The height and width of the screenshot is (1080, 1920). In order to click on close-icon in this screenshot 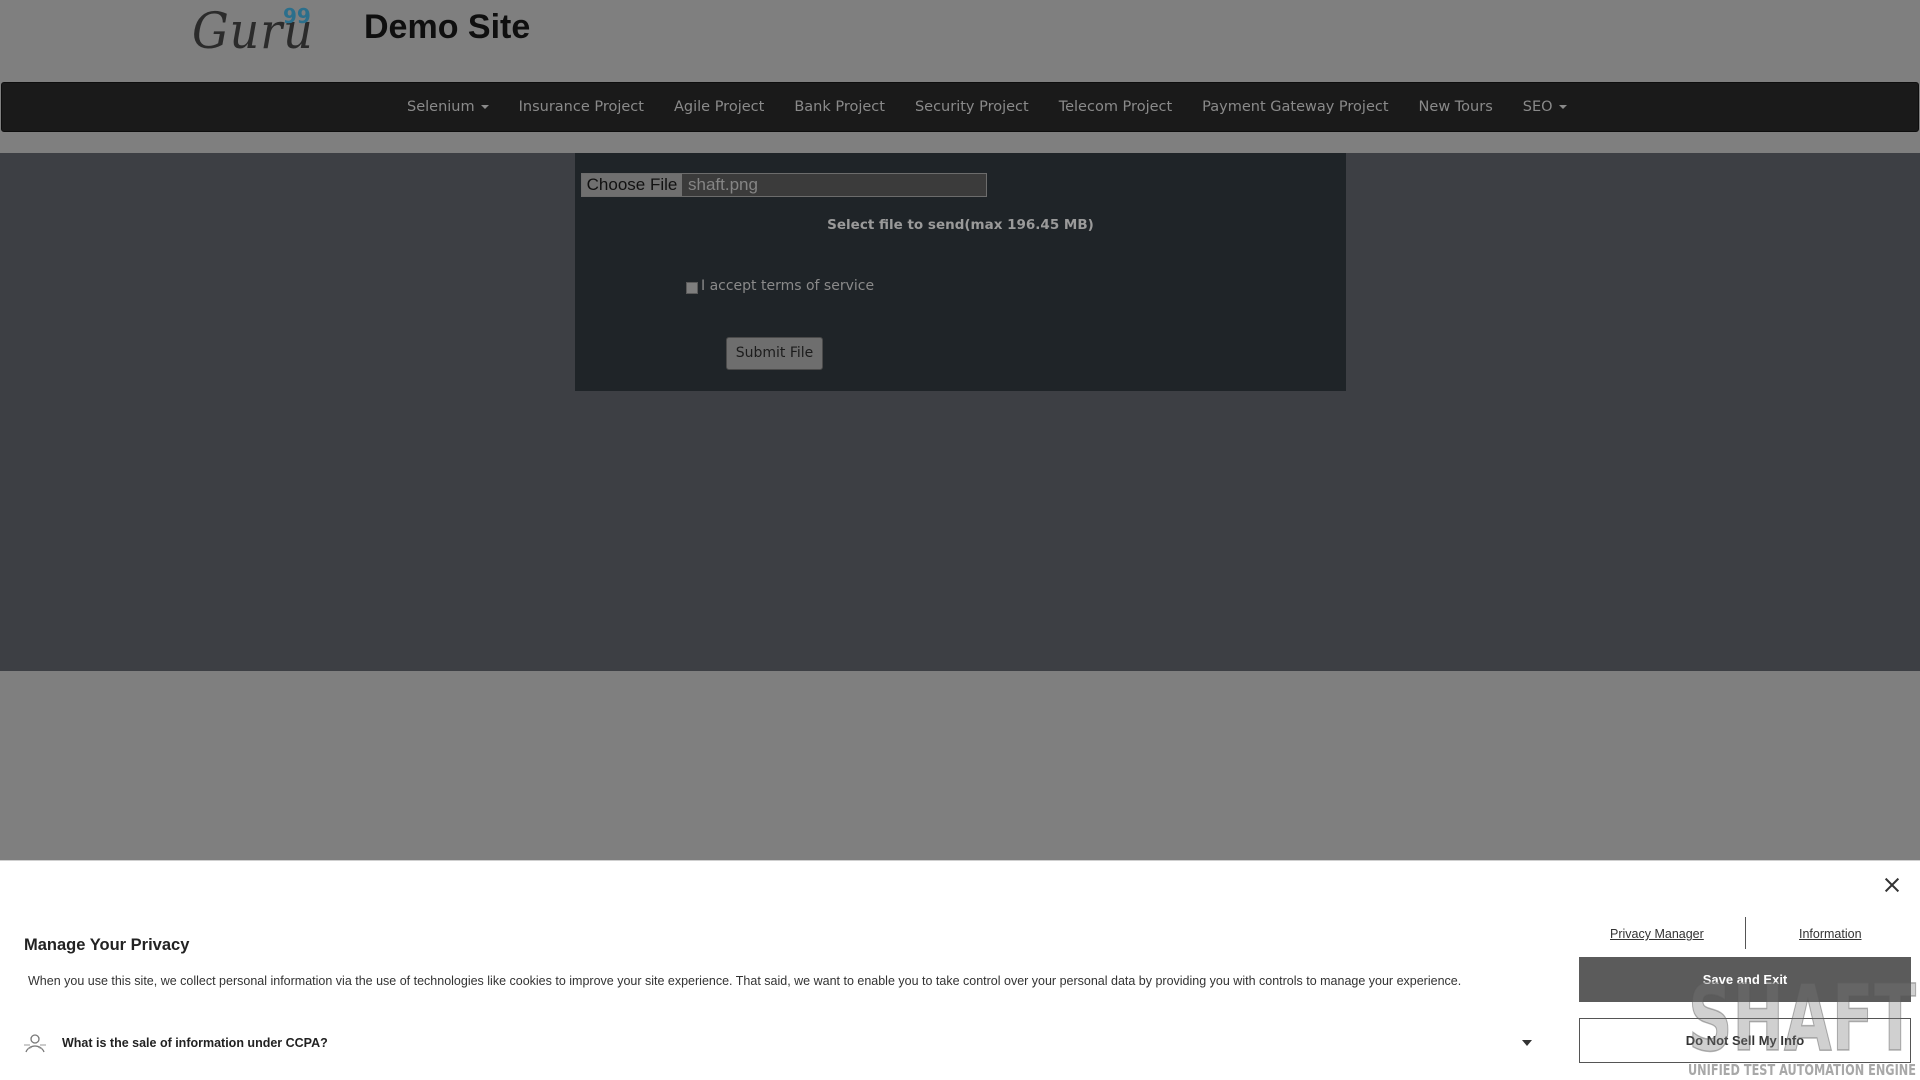, I will do `click(1892, 885)`.